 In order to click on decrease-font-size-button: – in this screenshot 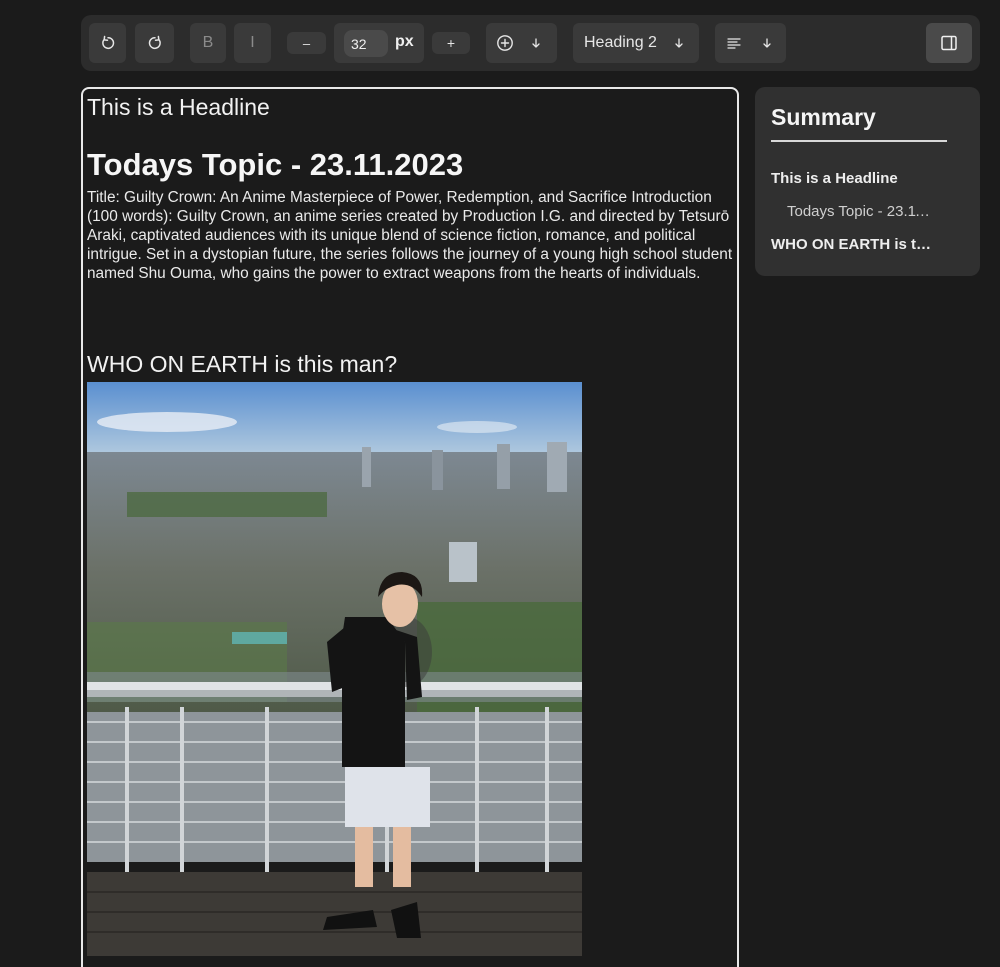, I will do `click(306, 43)`.